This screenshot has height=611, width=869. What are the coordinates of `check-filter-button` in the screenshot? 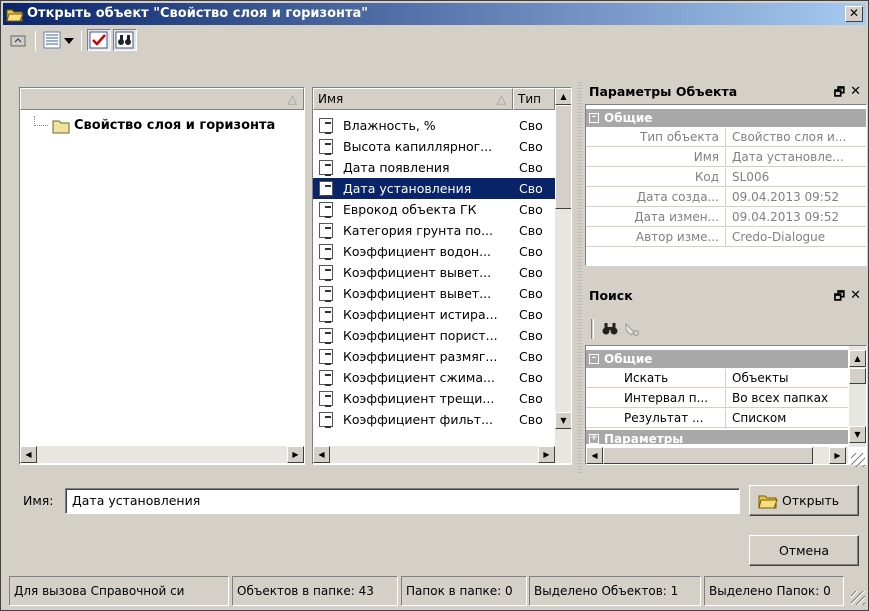 It's located at (99, 40).